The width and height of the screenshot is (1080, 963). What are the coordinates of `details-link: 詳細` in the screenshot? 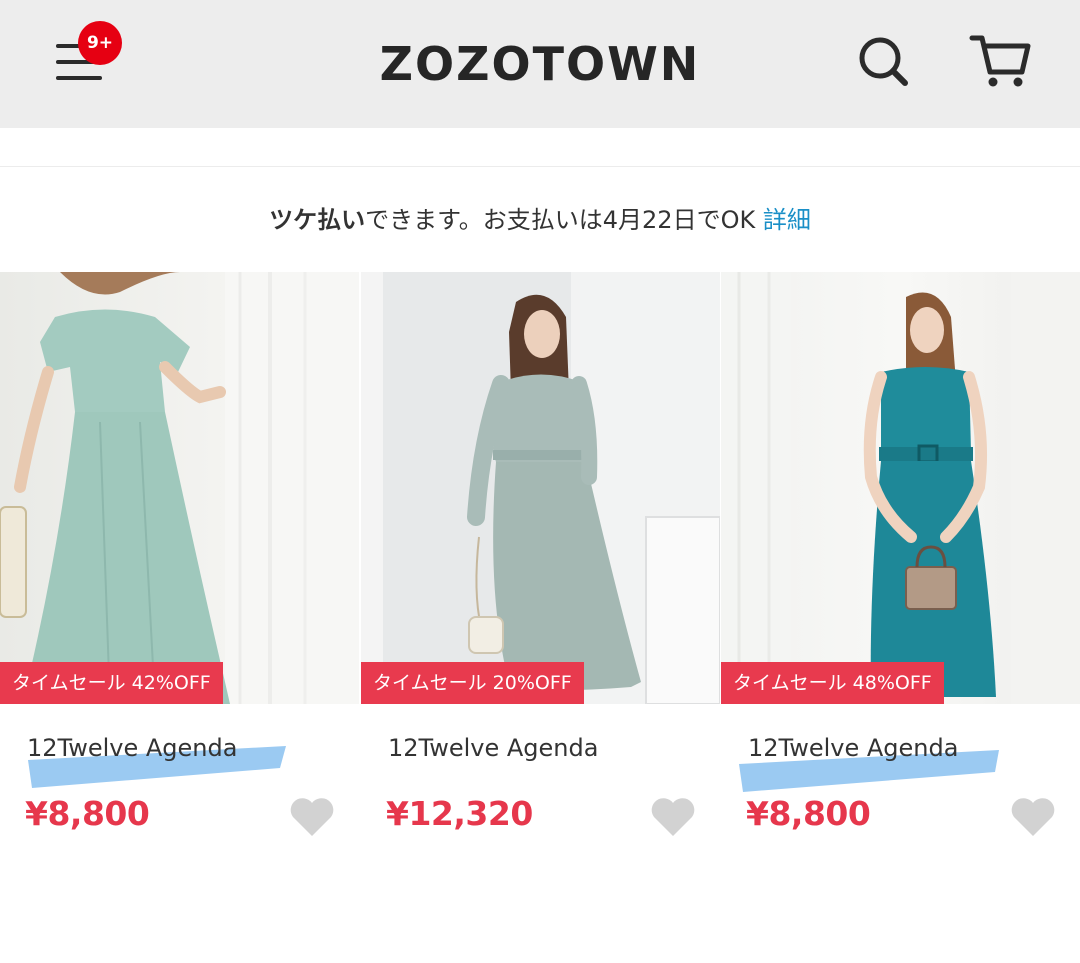 It's located at (787, 220).